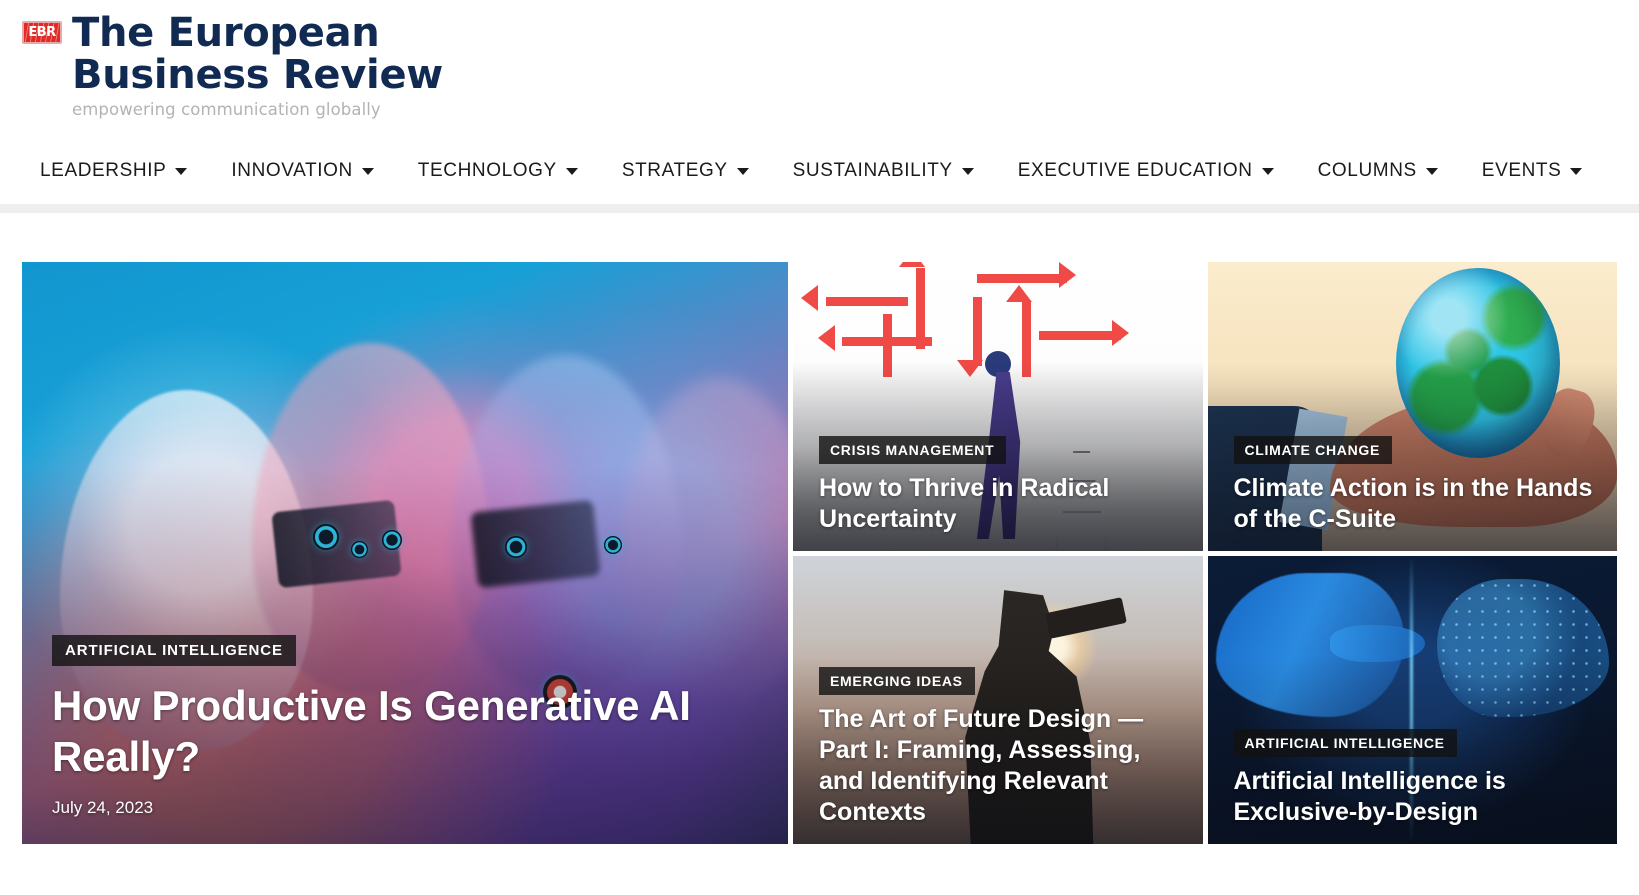 The height and width of the screenshot is (895, 1639). What do you see at coordinates (103, 807) in the screenshot?
I see `hero-article-date: July 24, 2023` at bounding box center [103, 807].